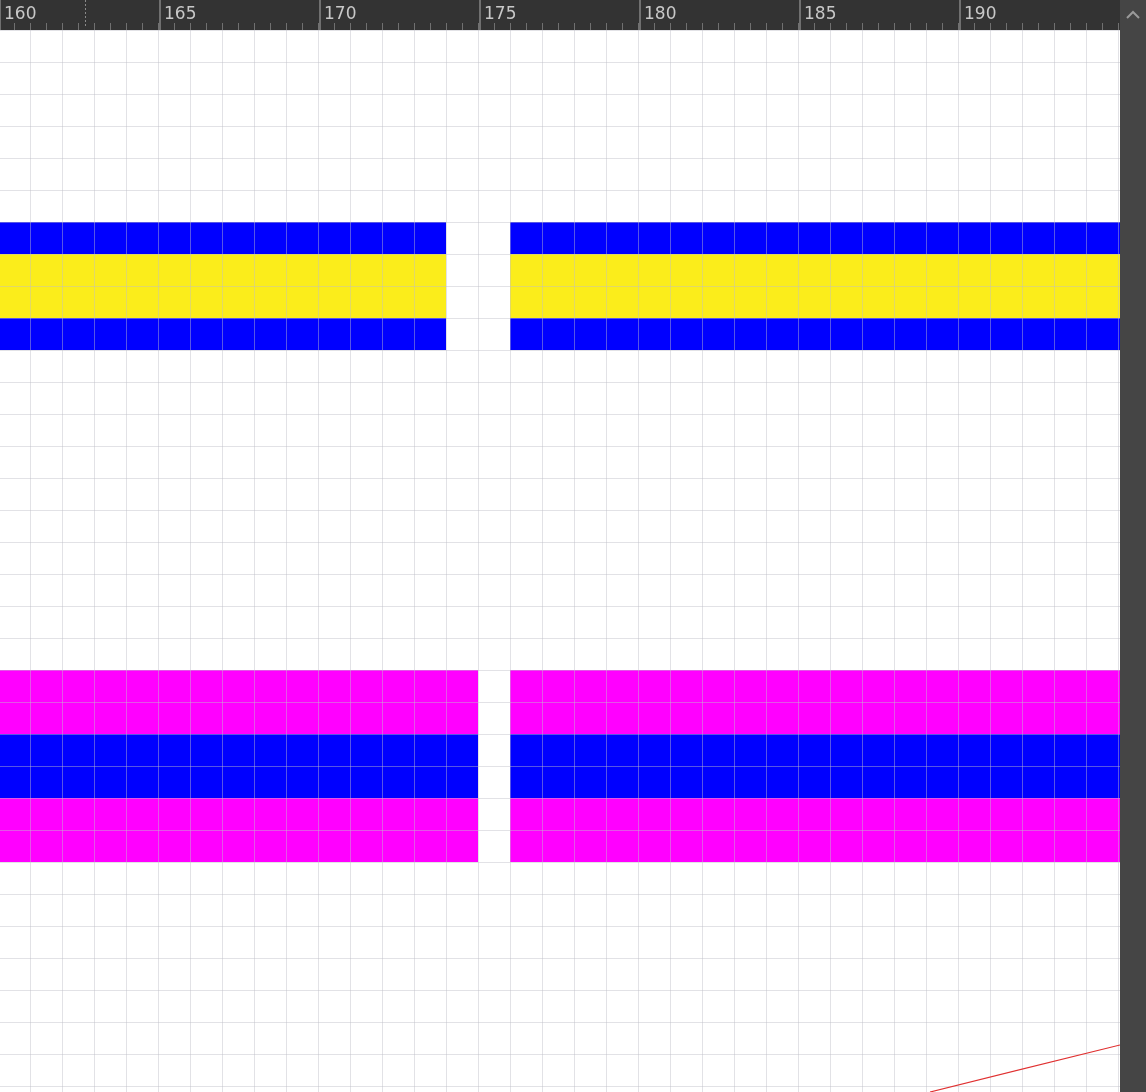 This screenshot has width=1146, height=1092. I want to click on cursor-marker, so click(85, 13).